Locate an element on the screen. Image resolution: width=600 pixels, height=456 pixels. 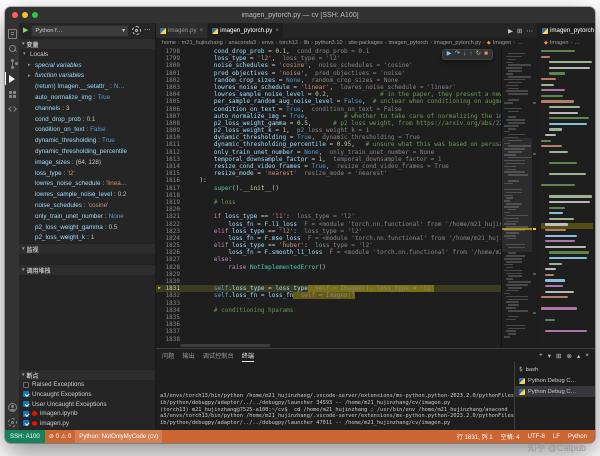
line-number: 1826 is located at coordinates (174, 252).